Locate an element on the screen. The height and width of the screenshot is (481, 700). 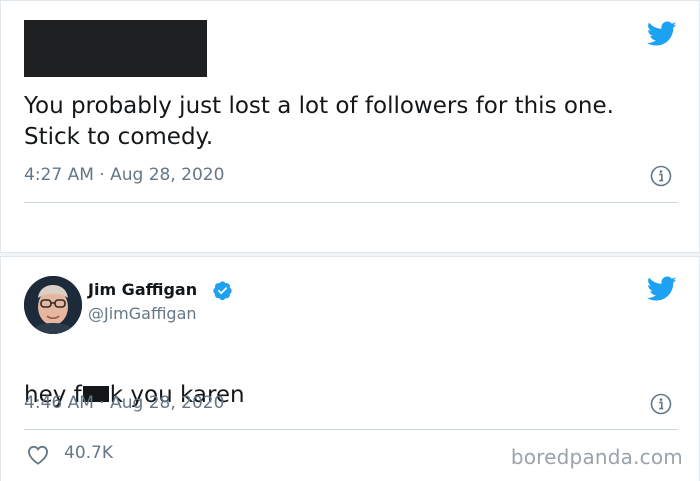
redacted-author-box is located at coordinates (115, 48).